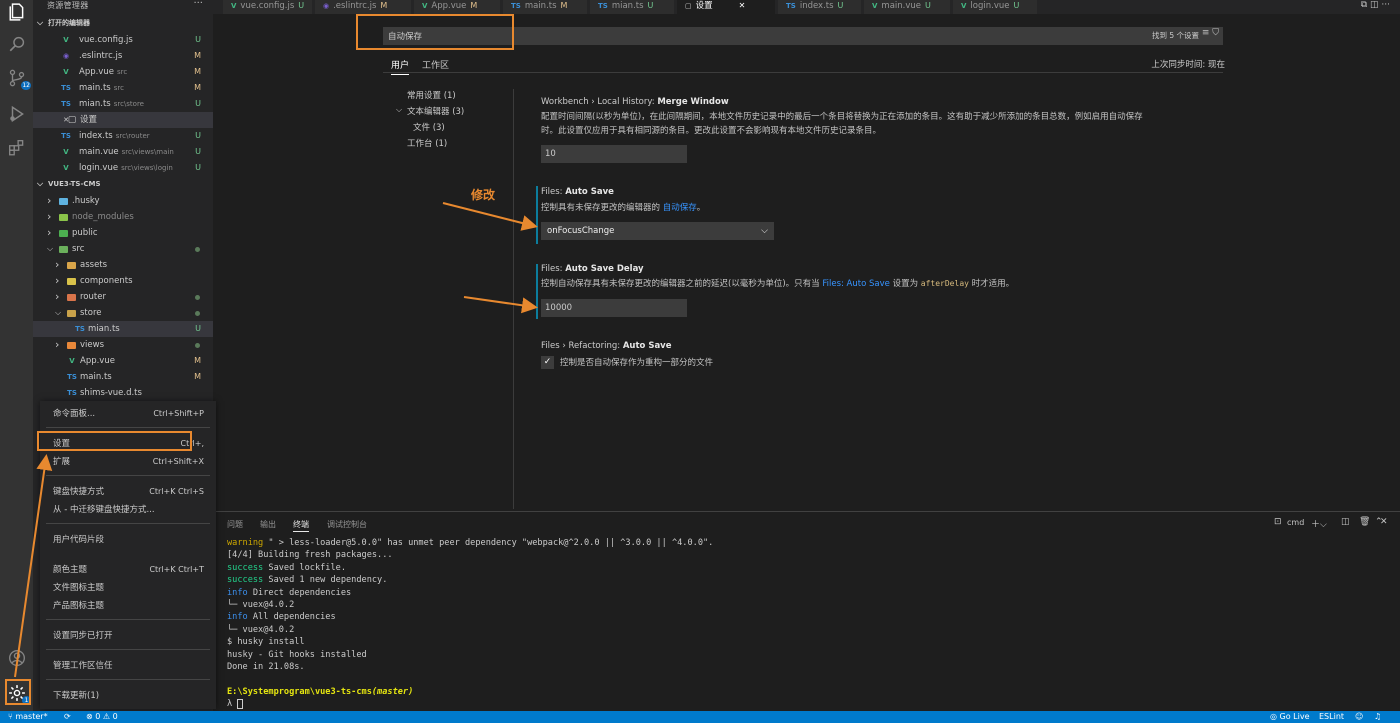  I want to click on new-terminal-icon: ＋⌵, so click(1319, 523).